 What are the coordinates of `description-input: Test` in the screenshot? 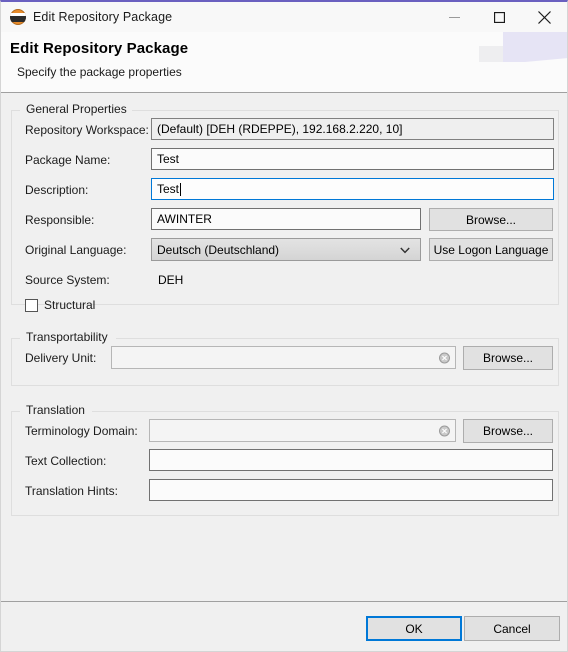 It's located at (352, 189).